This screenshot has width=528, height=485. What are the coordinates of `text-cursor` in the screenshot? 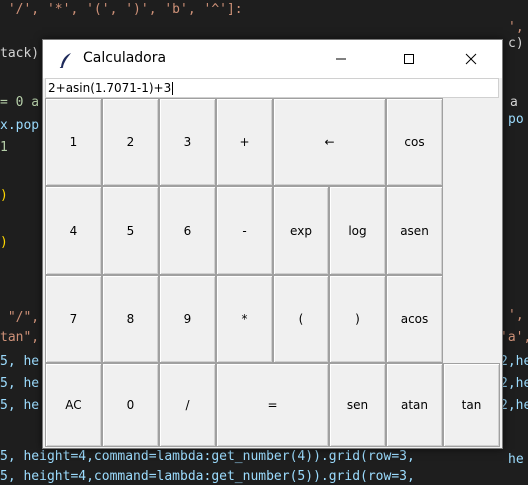 It's located at (173, 88).